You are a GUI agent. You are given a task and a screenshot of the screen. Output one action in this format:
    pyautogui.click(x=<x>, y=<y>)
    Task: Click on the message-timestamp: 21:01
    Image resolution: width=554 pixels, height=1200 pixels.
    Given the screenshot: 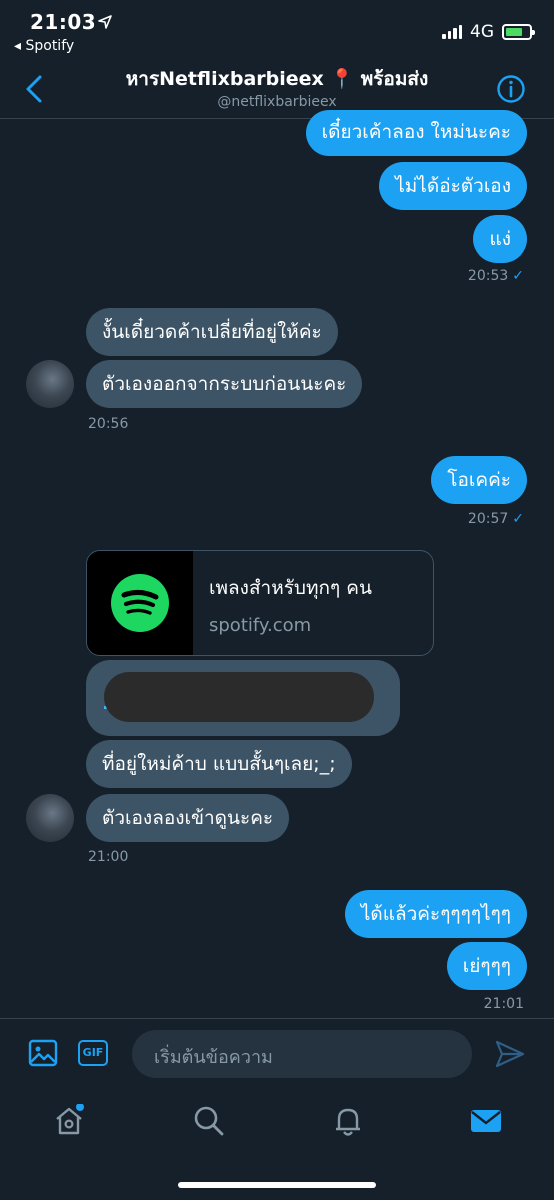 What is the action you would take?
    pyautogui.click(x=503, y=1004)
    